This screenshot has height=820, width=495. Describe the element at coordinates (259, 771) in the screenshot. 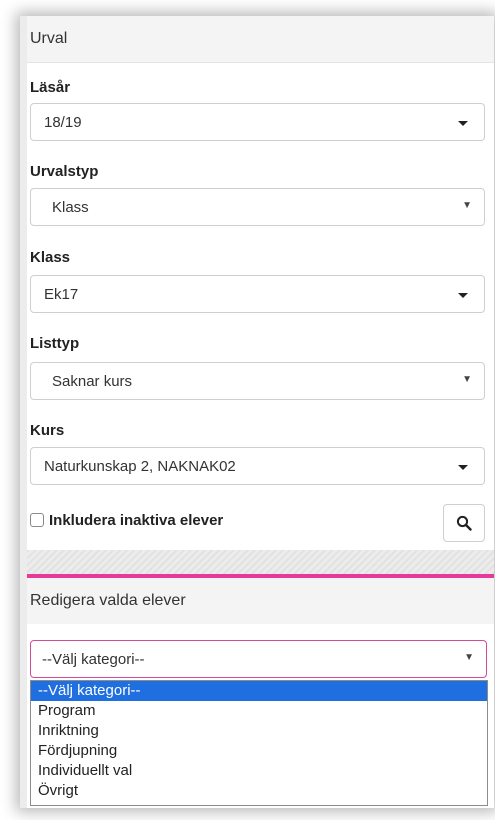

I see `category-option: Individuellt val` at that location.